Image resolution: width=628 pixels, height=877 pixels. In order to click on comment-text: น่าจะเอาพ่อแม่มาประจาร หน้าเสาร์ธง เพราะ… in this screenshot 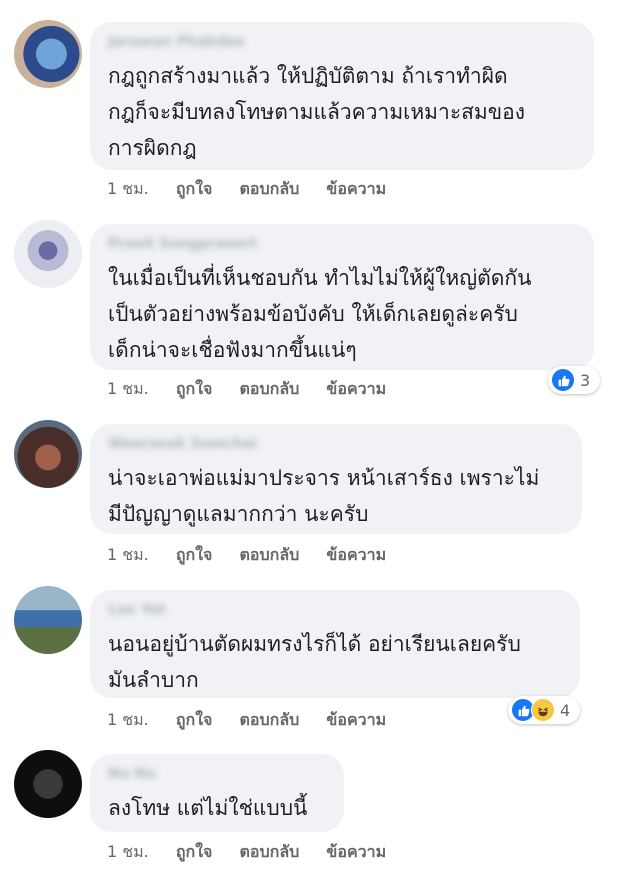, I will do `click(324, 496)`.